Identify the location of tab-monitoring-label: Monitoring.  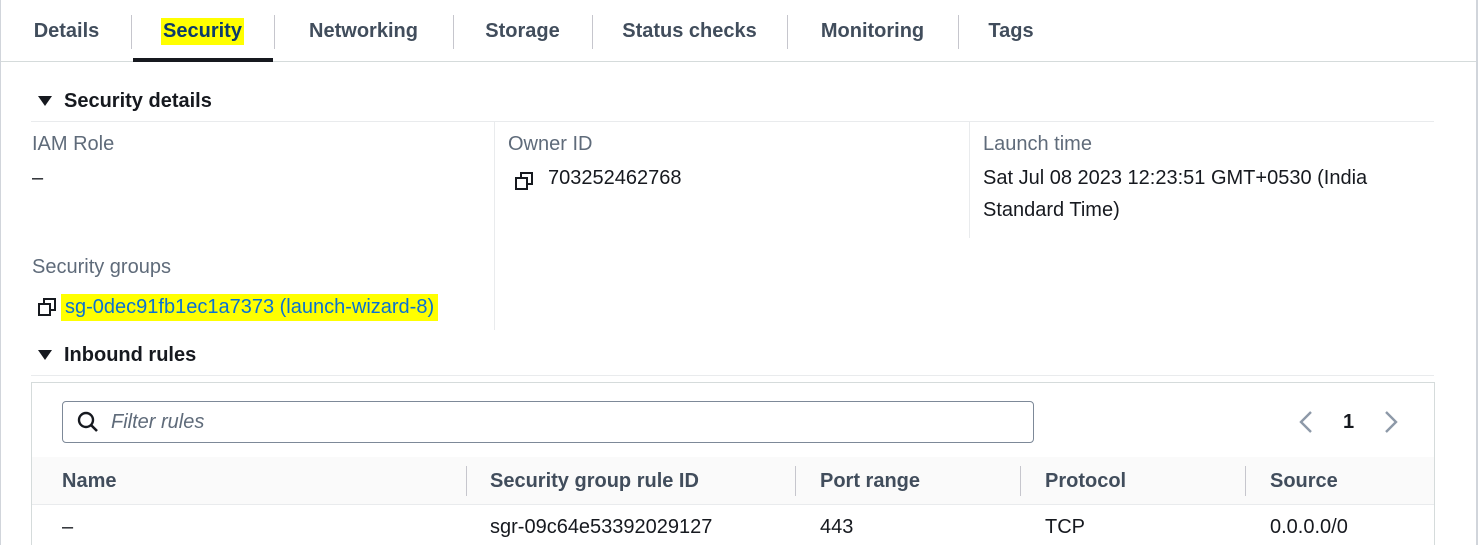
(872, 30).